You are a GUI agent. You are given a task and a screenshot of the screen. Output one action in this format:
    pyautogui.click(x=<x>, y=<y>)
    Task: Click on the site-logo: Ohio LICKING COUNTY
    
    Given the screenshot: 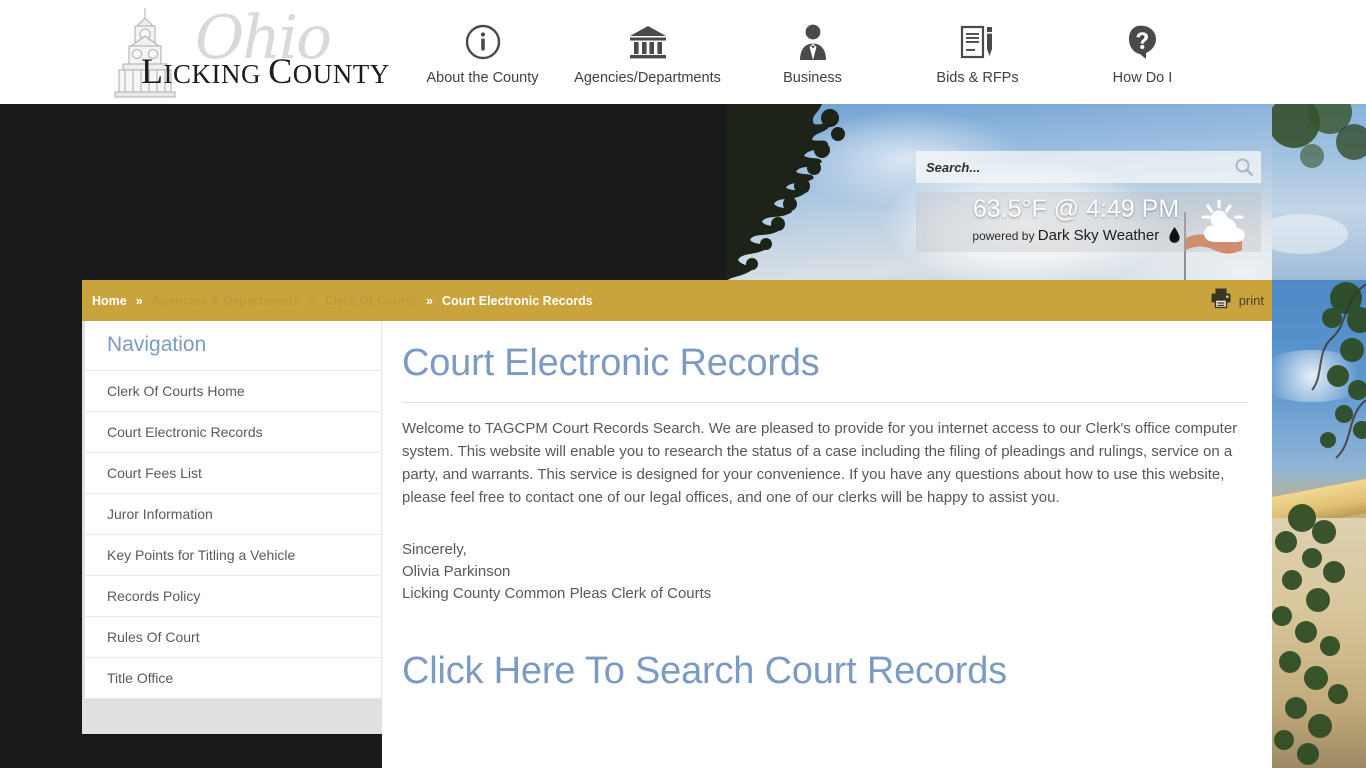 What is the action you would take?
    pyautogui.click(x=242, y=52)
    